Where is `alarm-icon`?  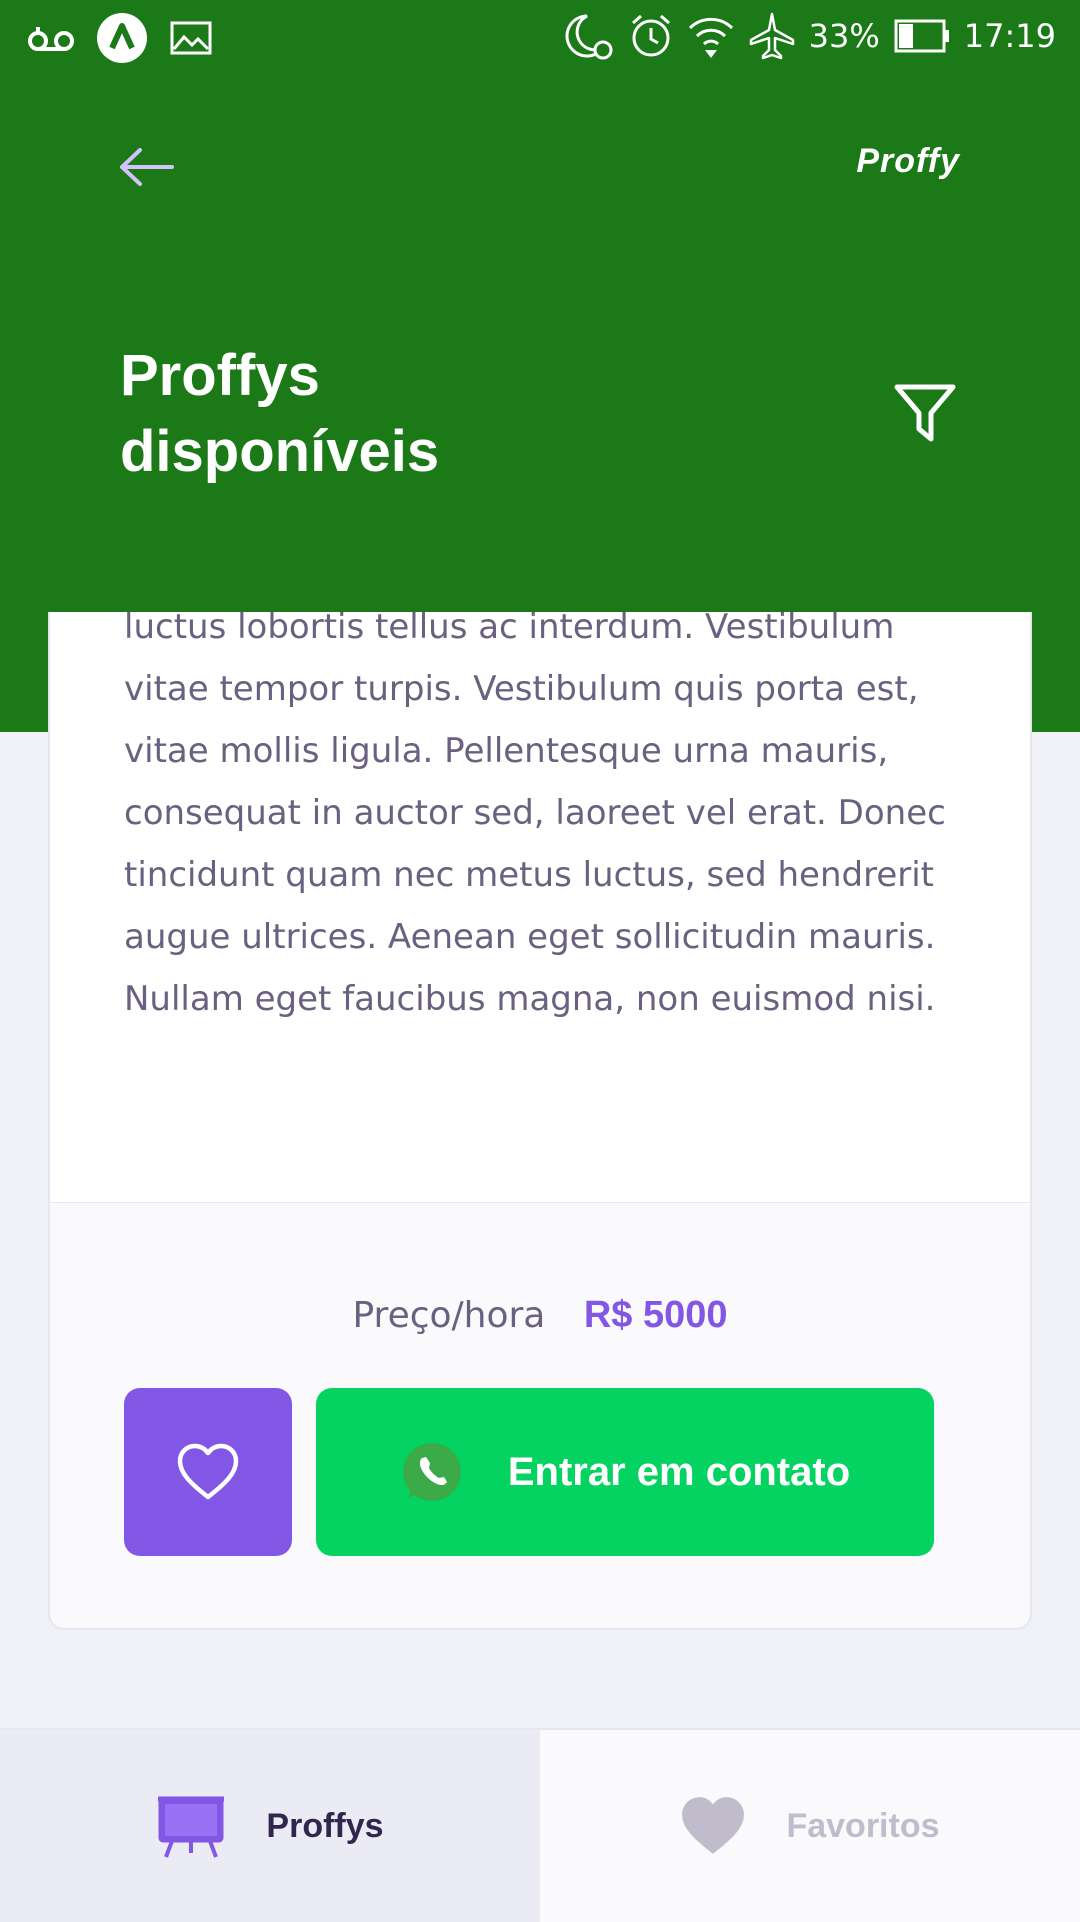 alarm-icon is located at coordinates (651, 36).